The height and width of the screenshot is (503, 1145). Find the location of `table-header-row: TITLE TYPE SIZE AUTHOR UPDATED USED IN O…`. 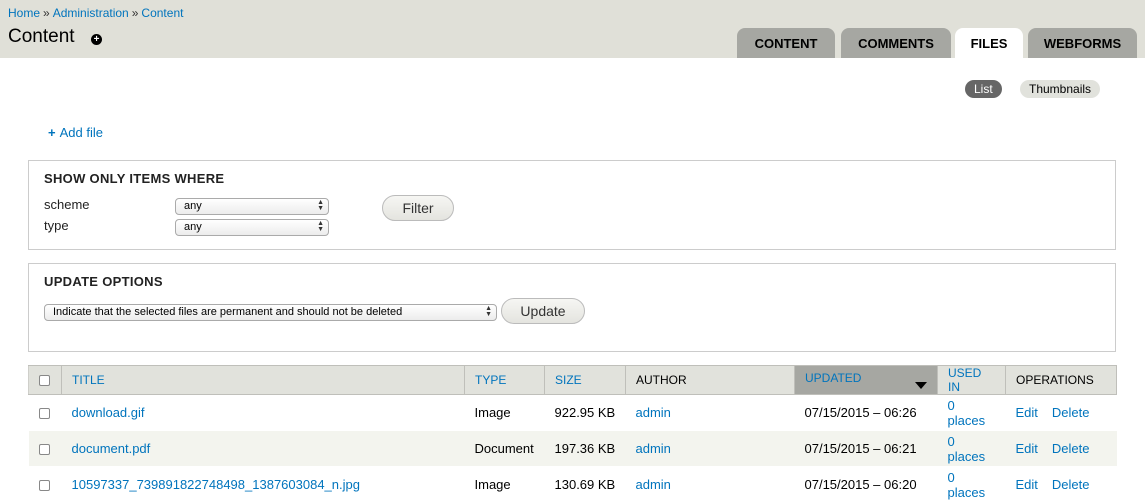

table-header-row: TITLE TYPE SIZE AUTHOR UPDATED USED IN O… is located at coordinates (572, 380).